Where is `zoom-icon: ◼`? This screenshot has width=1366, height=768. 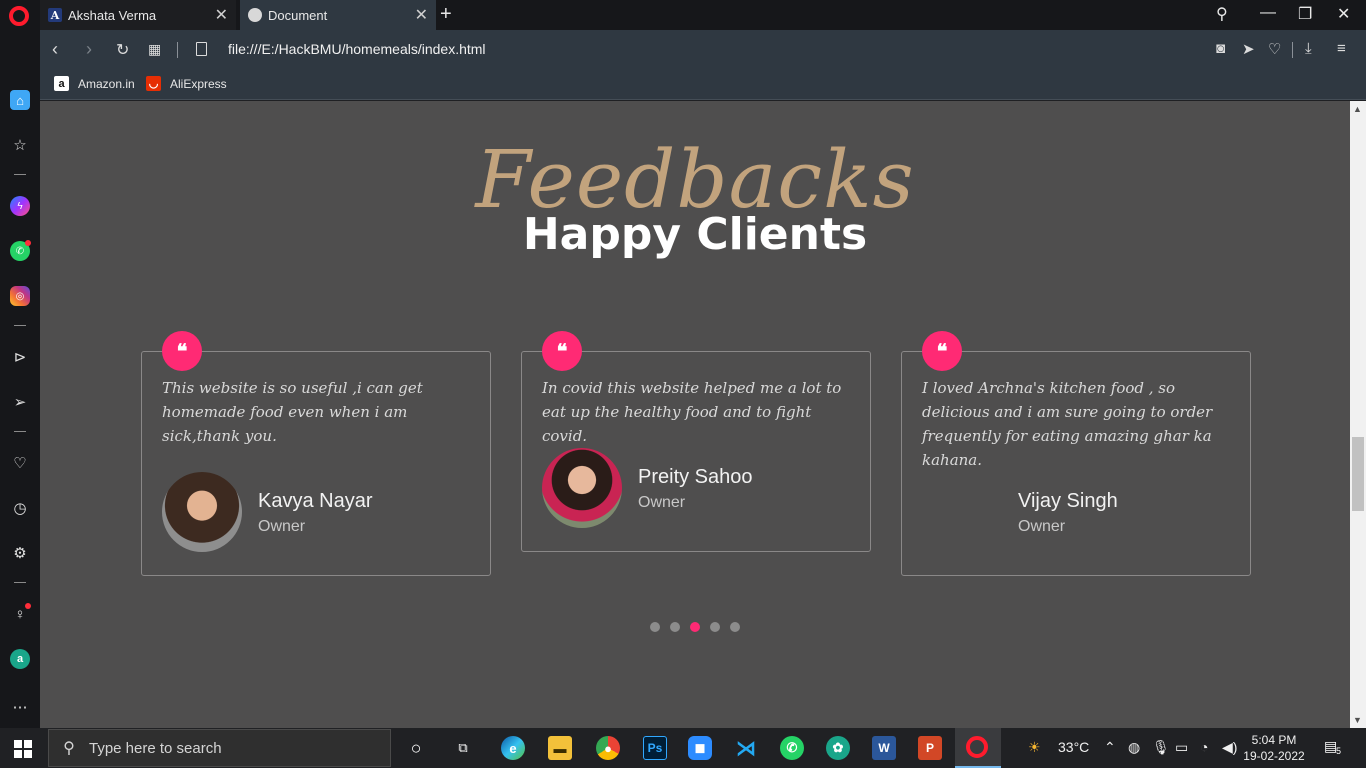 zoom-icon: ◼ is located at coordinates (700, 748).